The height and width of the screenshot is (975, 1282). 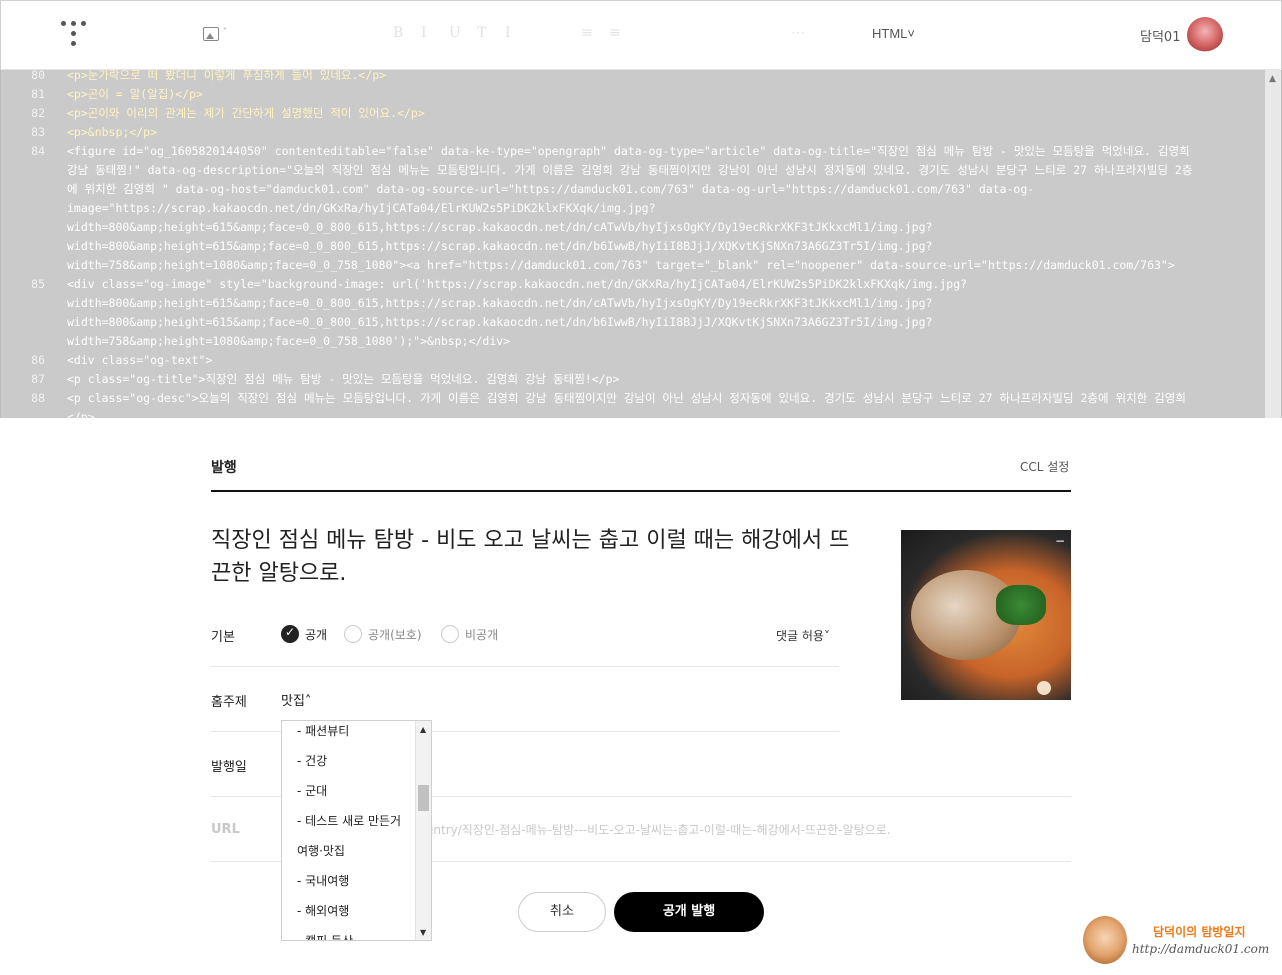 What do you see at coordinates (290, 634) in the screenshot?
I see `radio-public` at bounding box center [290, 634].